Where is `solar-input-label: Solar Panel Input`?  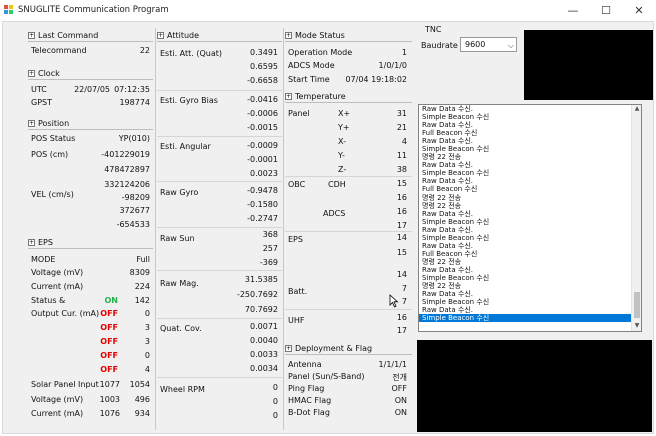 solar-input-label: Solar Panel Input is located at coordinates (65, 384).